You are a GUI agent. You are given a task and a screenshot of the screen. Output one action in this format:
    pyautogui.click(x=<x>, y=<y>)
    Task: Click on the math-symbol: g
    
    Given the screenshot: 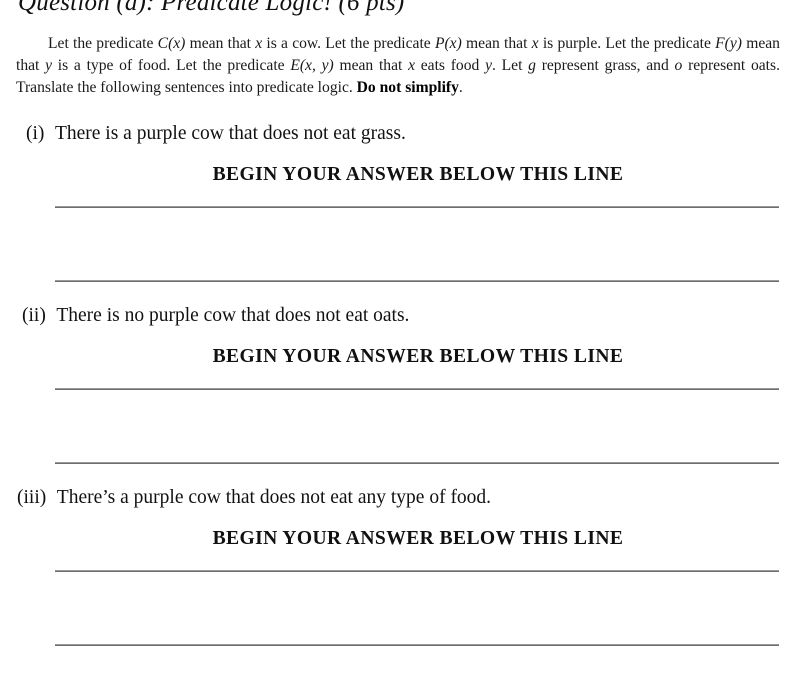 What is the action you would take?
    pyautogui.click(x=532, y=65)
    